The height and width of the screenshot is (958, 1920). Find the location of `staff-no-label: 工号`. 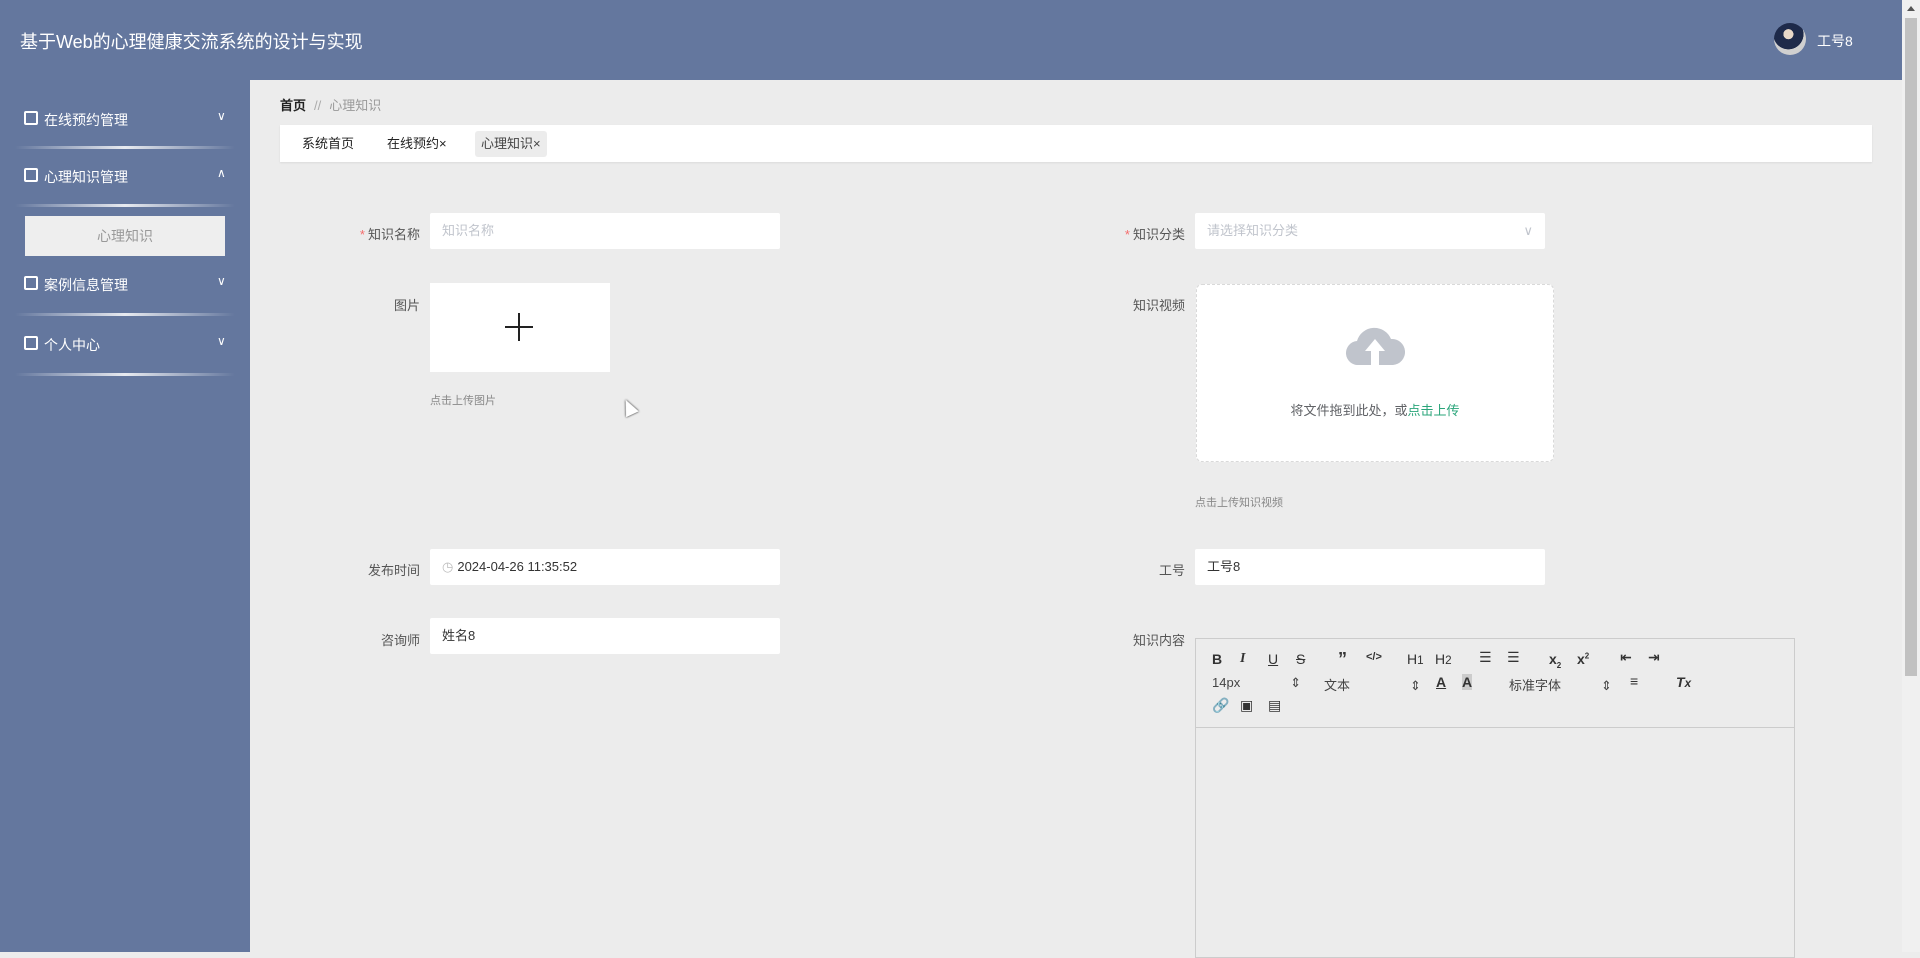

staff-no-label: 工号 is located at coordinates (1171, 570).